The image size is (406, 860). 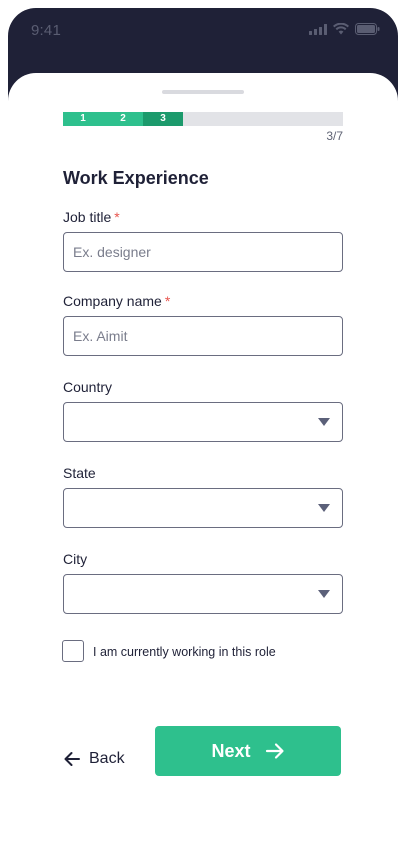 I want to click on state-select, so click(x=203, y=508).